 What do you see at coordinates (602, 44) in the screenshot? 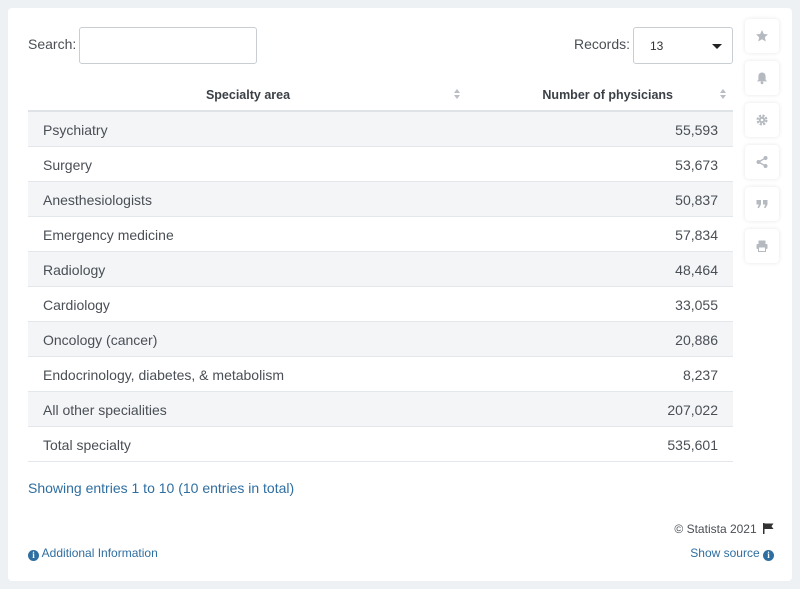
I see `records-label: Records:` at bounding box center [602, 44].